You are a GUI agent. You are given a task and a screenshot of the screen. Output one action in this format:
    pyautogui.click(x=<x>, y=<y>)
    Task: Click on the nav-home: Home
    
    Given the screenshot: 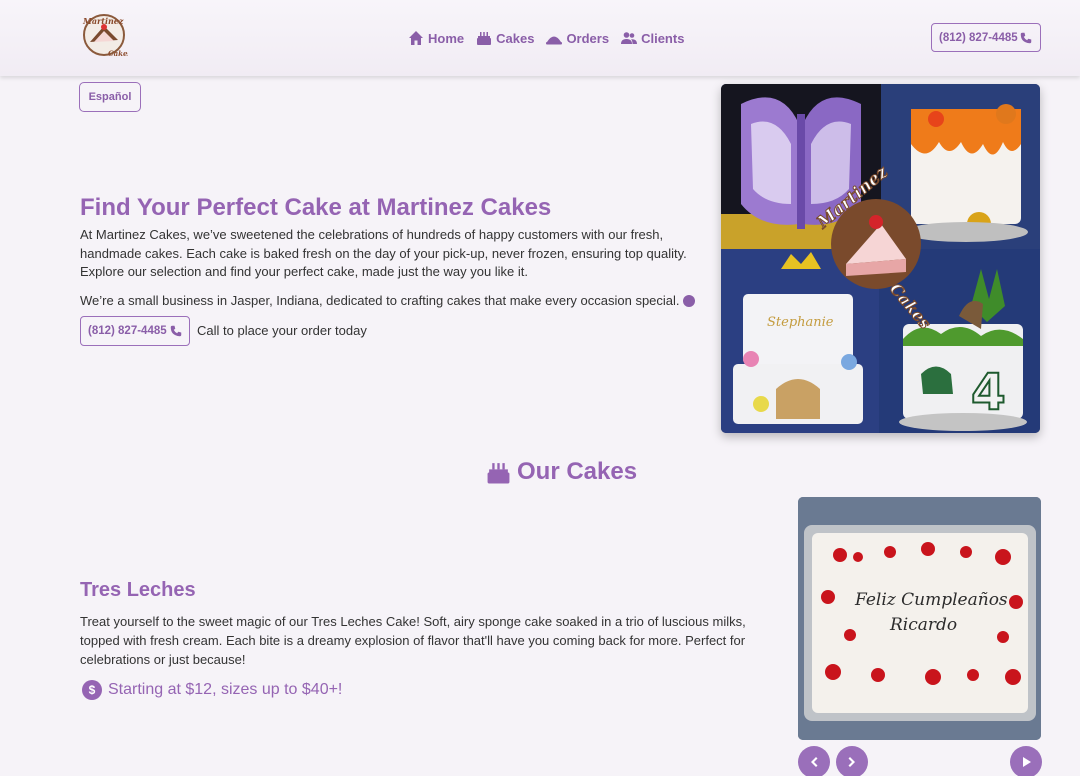 What is the action you would take?
    pyautogui.click(x=436, y=38)
    